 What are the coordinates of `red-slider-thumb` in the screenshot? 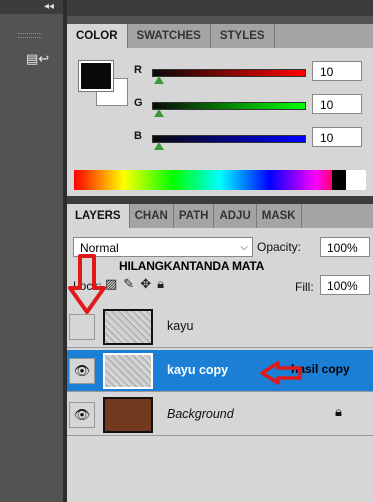 It's located at (159, 80).